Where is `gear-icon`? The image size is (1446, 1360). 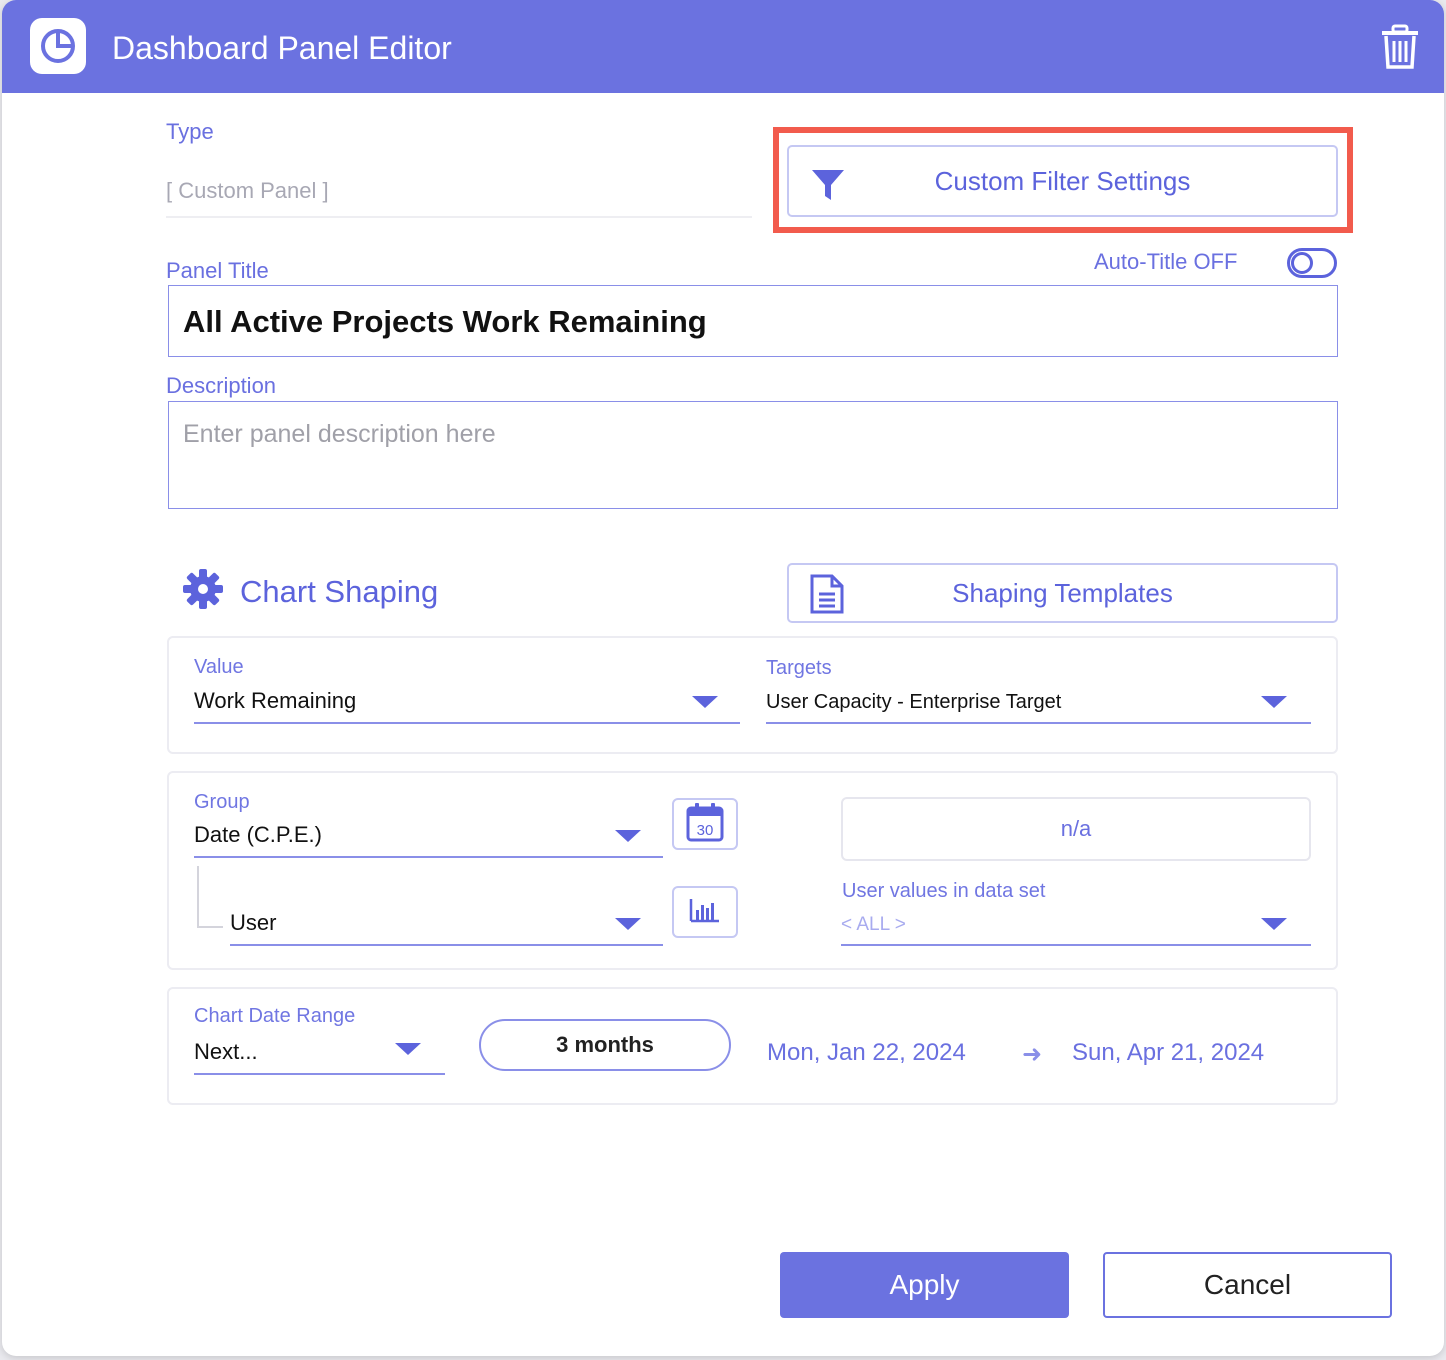
gear-icon is located at coordinates (203, 591).